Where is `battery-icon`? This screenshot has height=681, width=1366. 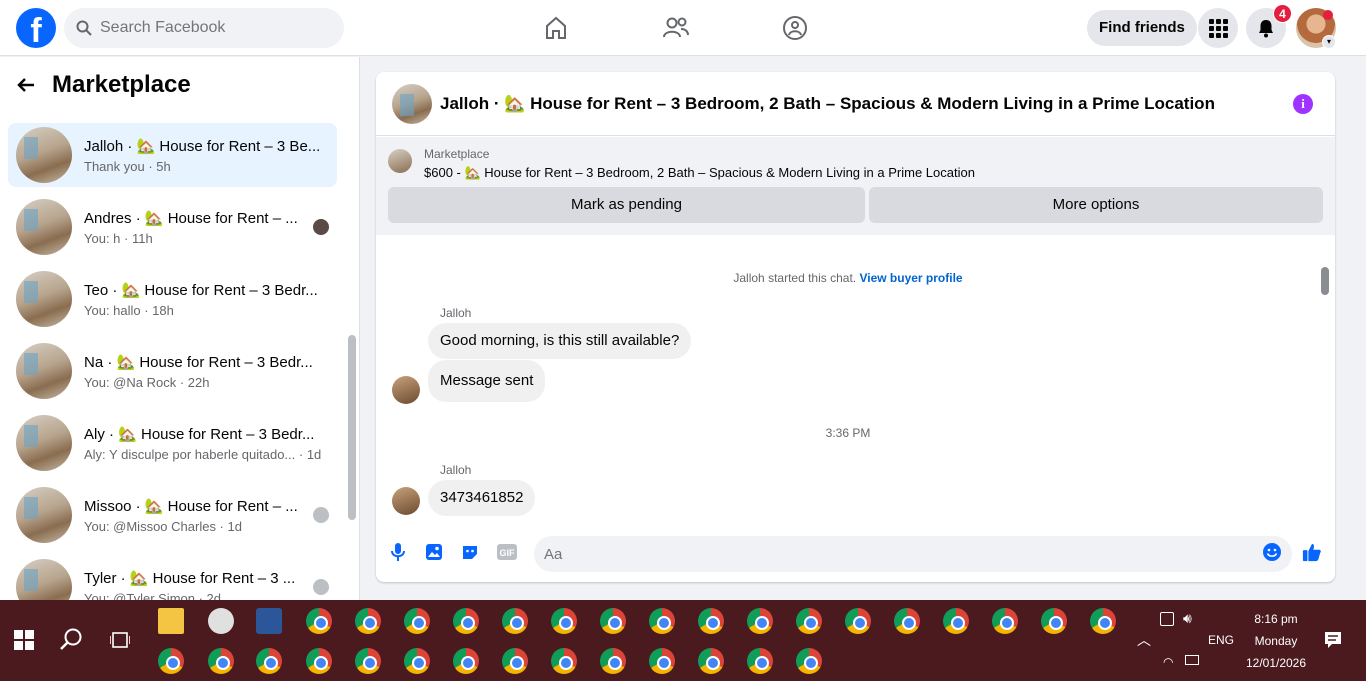
battery-icon is located at coordinates (1192, 660).